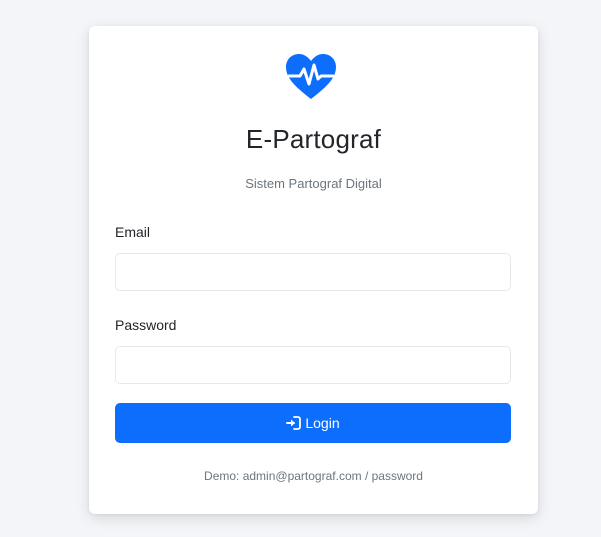  Describe the element at coordinates (313, 476) in the screenshot. I see `demo-credentials: Demo: admin@partograf.com / password` at that location.